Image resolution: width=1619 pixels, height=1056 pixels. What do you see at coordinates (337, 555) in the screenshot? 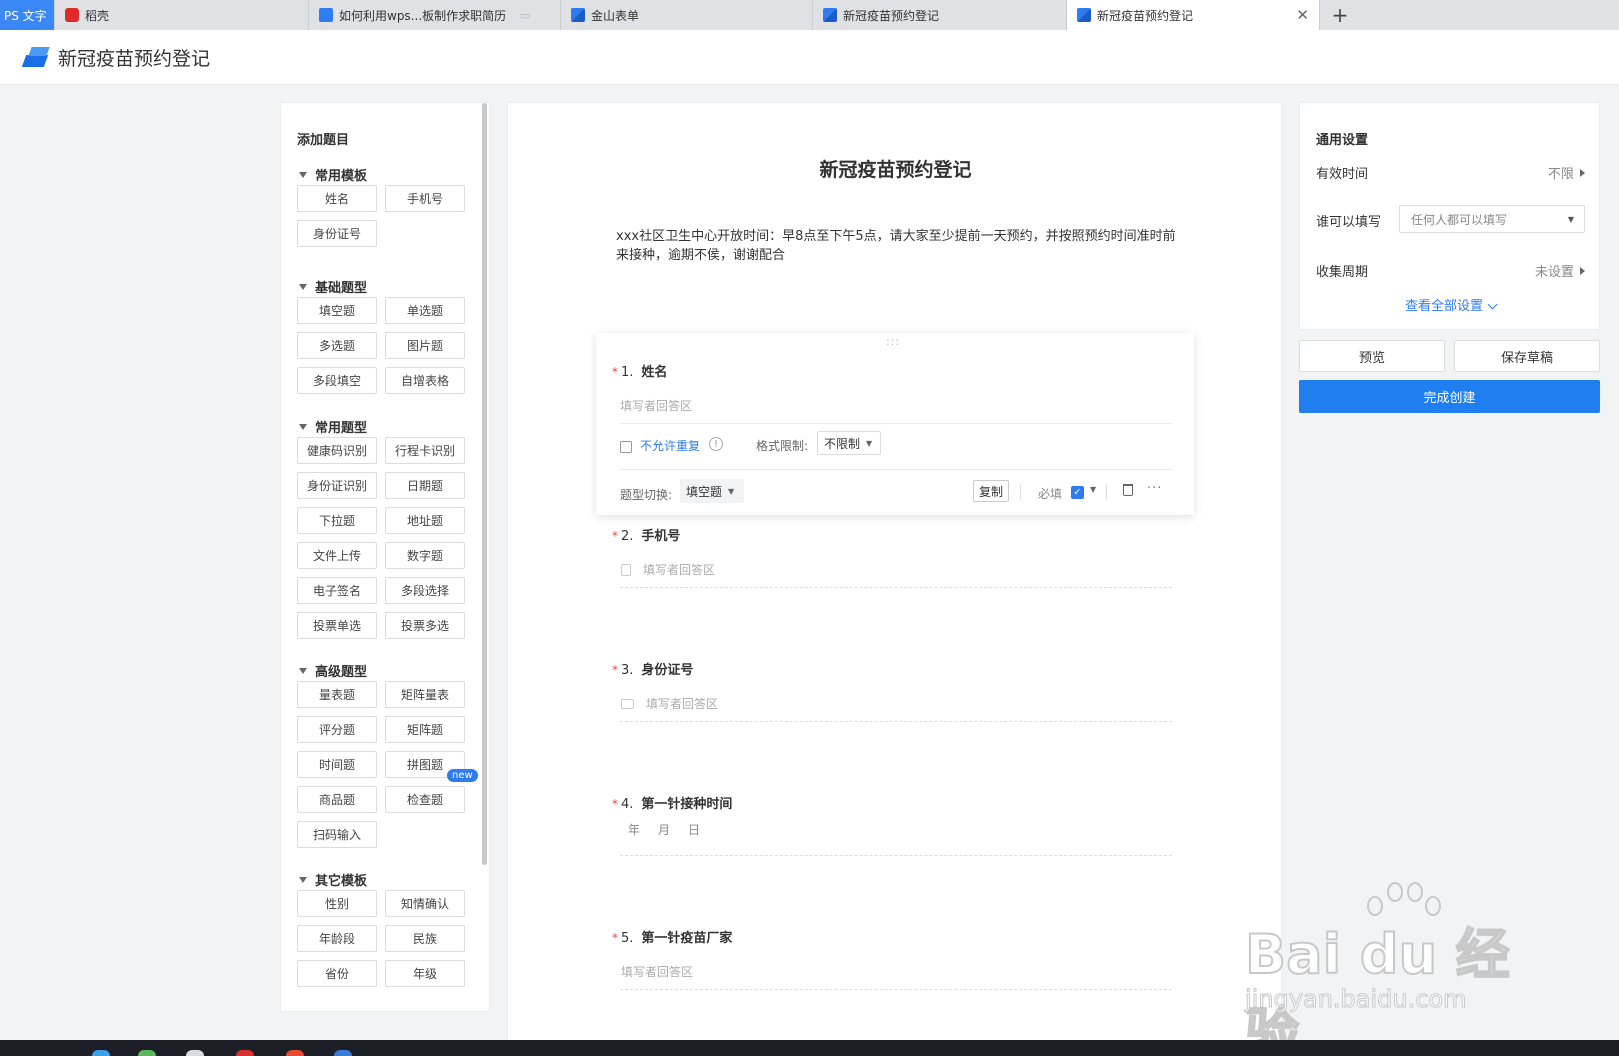
I see `question-type-button: 文件上传` at bounding box center [337, 555].